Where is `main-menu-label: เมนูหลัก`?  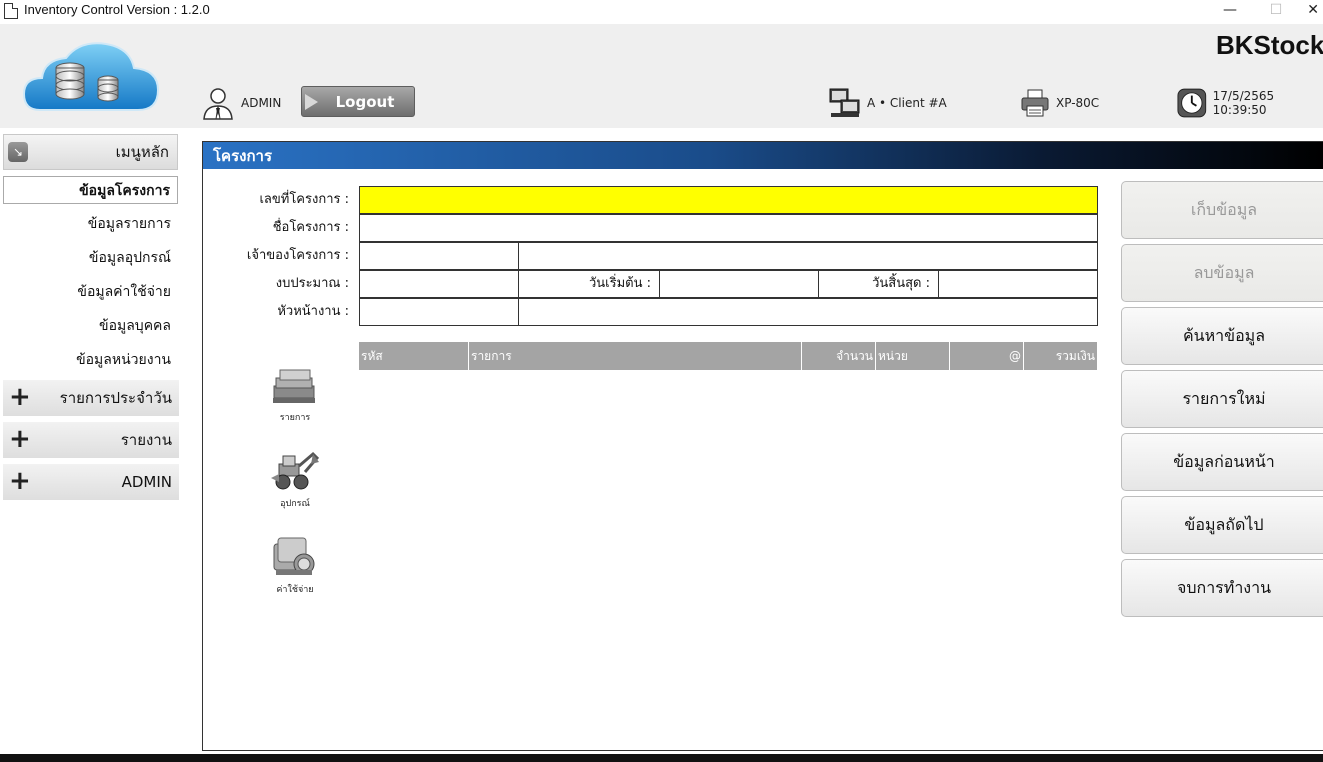 main-menu-label: เมนูหลัก is located at coordinates (142, 152).